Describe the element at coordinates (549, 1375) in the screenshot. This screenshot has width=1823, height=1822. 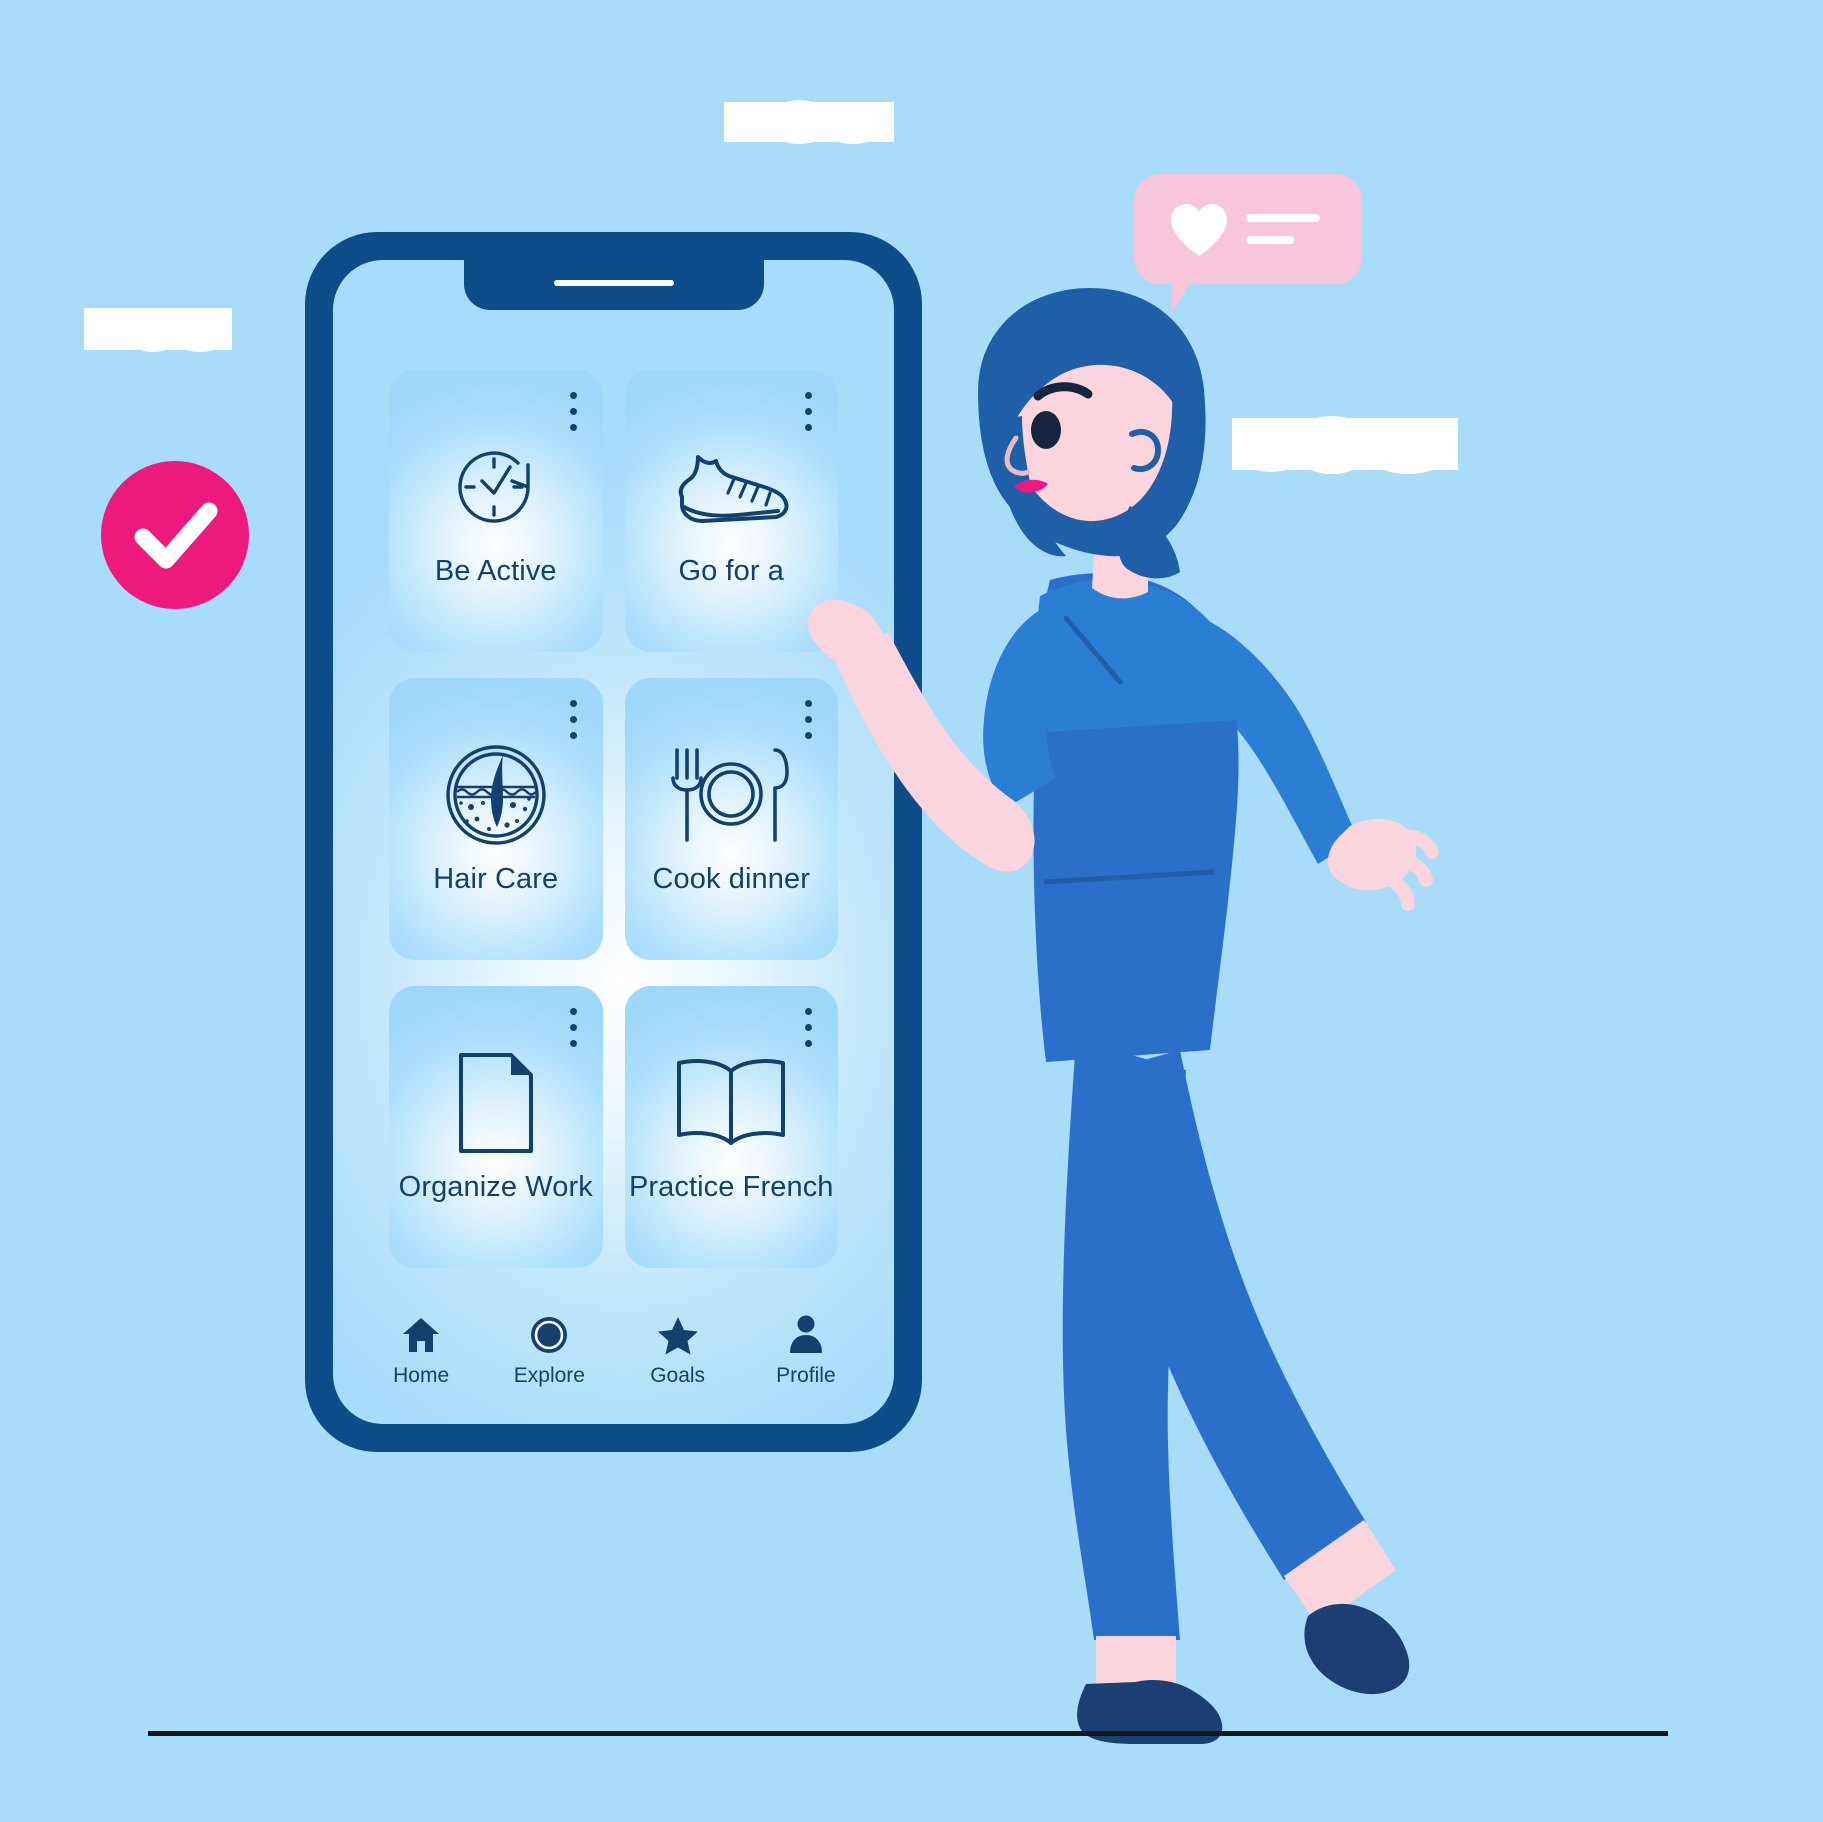
I see `nav-label: Explore` at that location.